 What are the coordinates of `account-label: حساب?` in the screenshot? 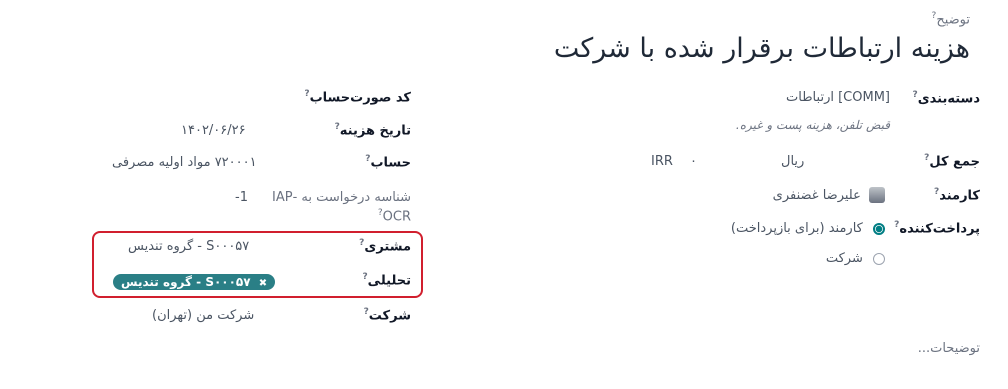 It's located at (388, 162).